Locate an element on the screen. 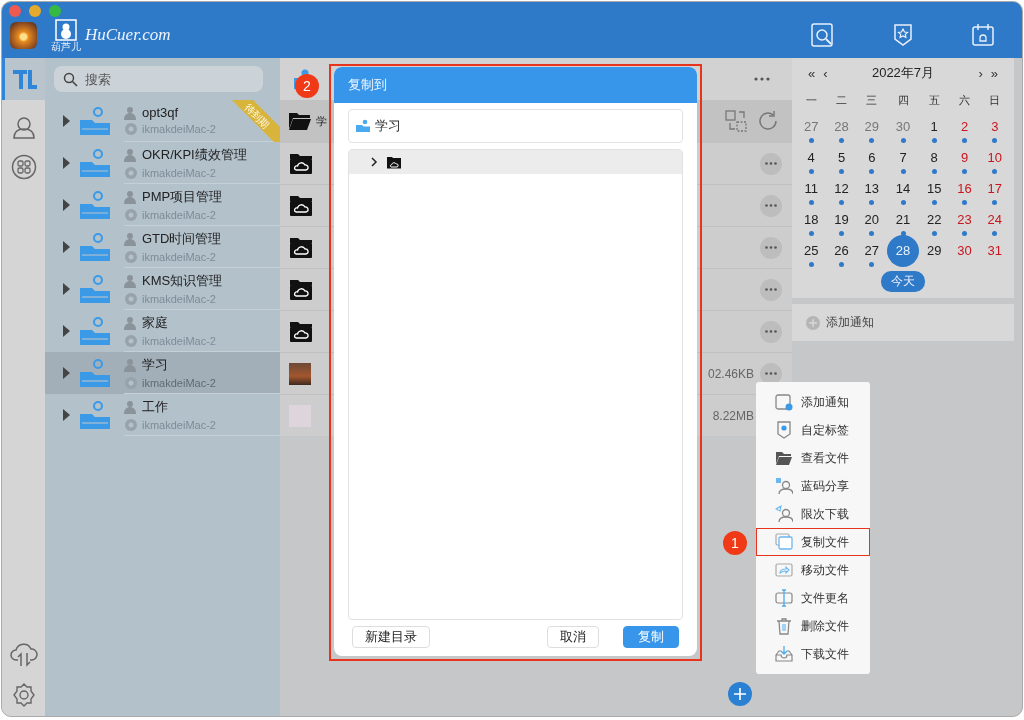 This screenshot has height=720, width=1024. calendar-day: 31 is located at coordinates (995, 251).